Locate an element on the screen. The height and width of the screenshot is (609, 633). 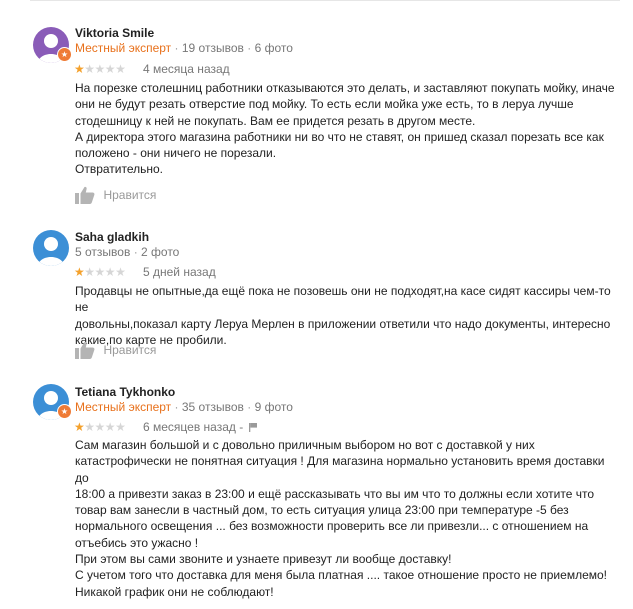
divider is located at coordinates (325, 0).